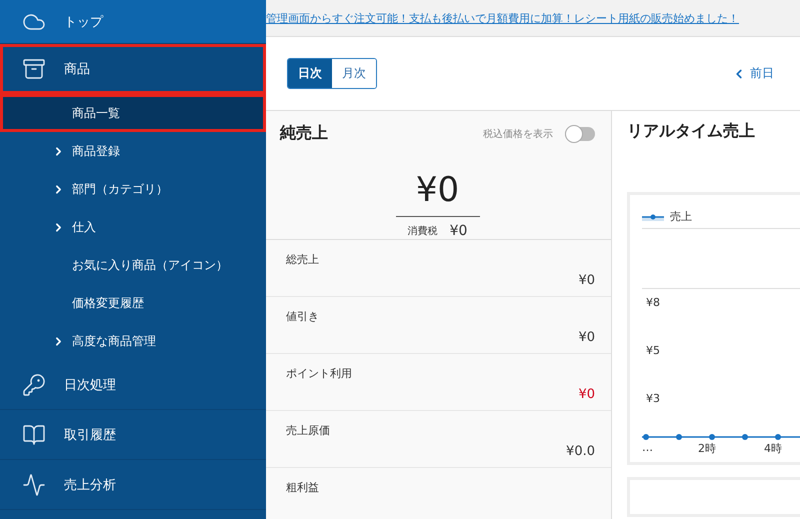 The width and height of the screenshot is (800, 519). Describe the element at coordinates (34, 384) in the screenshot. I see `key-icon` at that location.